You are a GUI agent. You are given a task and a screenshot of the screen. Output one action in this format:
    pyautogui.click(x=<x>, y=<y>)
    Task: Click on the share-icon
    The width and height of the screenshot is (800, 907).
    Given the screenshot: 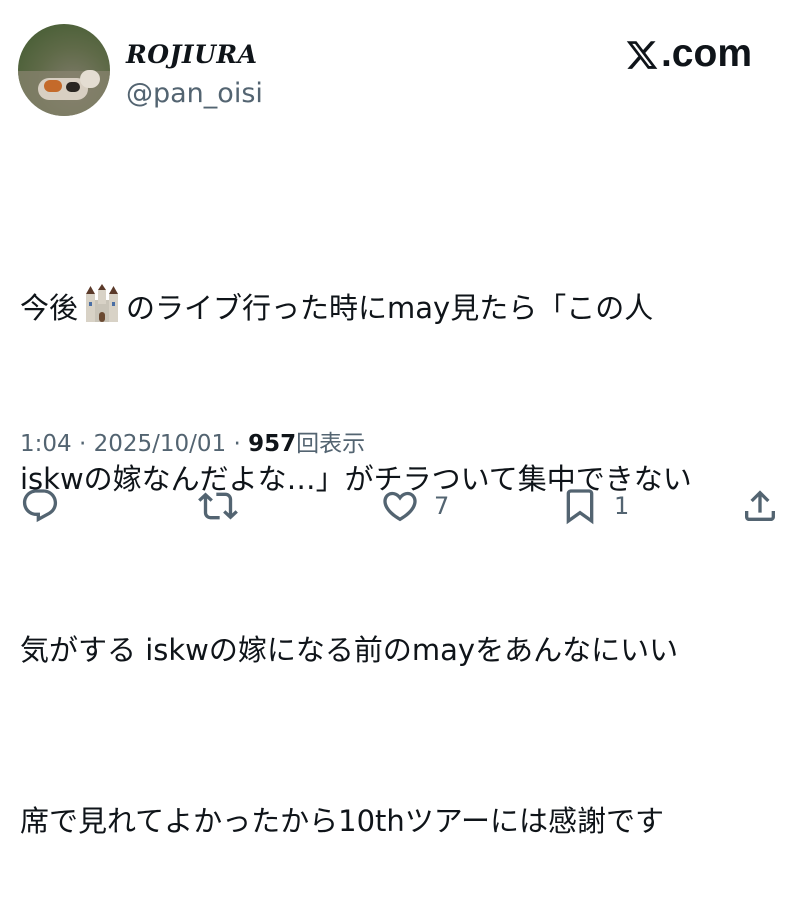 What is the action you would take?
    pyautogui.click(x=760, y=505)
    